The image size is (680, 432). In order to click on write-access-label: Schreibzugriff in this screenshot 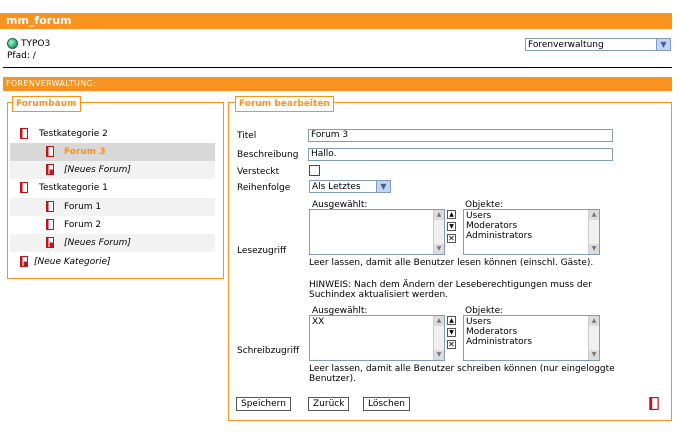, I will do `click(268, 351)`.